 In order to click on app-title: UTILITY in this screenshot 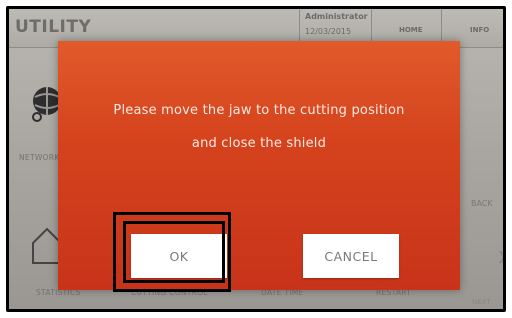, I will do `click(53, 27)`.